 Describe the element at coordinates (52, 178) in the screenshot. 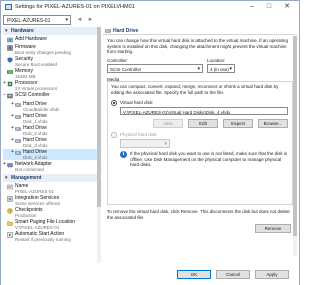

I see `management-section-header: ▾ Management` at that location.